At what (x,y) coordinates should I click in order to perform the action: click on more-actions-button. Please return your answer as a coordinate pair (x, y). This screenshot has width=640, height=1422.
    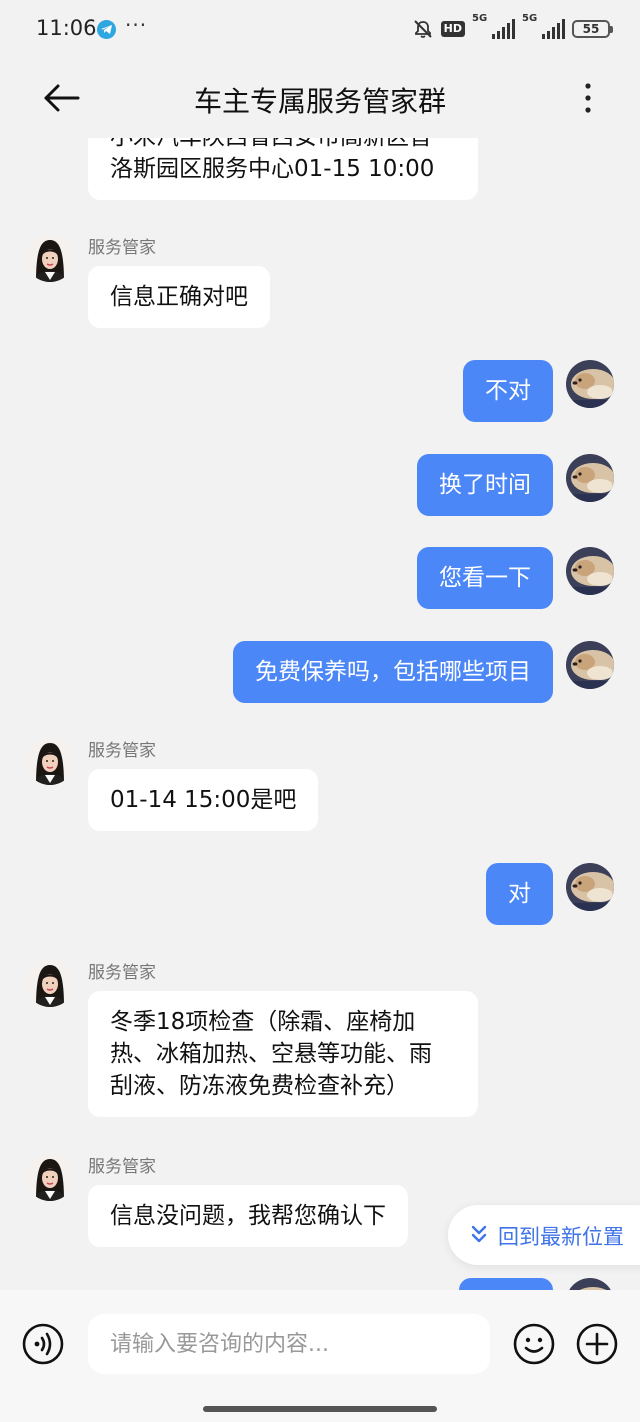
    Looking at the image, I should click on (597, 1344).